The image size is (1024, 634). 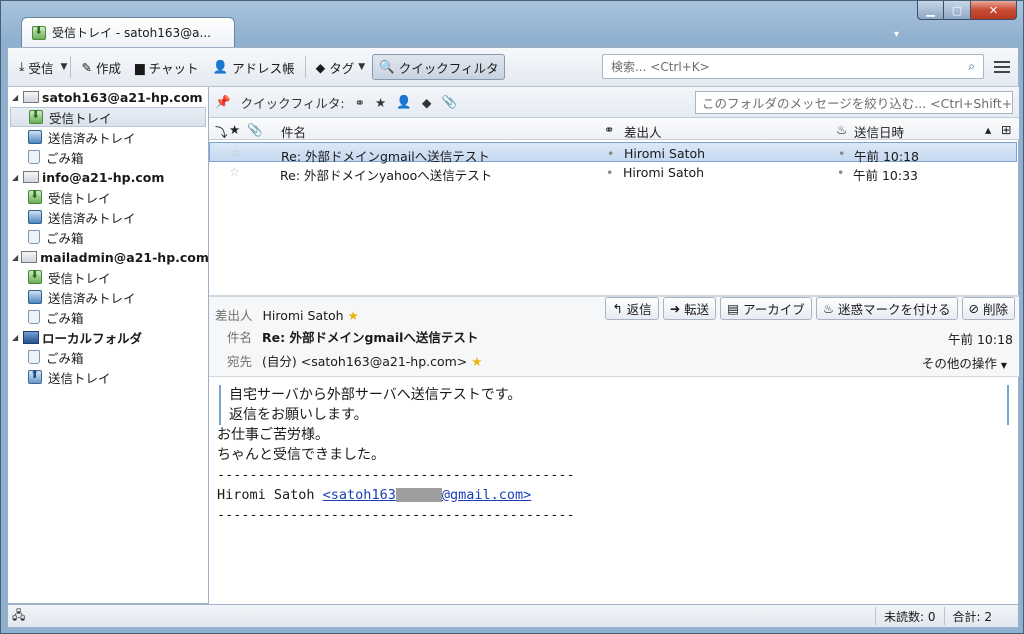 I want to click on chat-button: ▆ チャット, so click(x=167, y=67).